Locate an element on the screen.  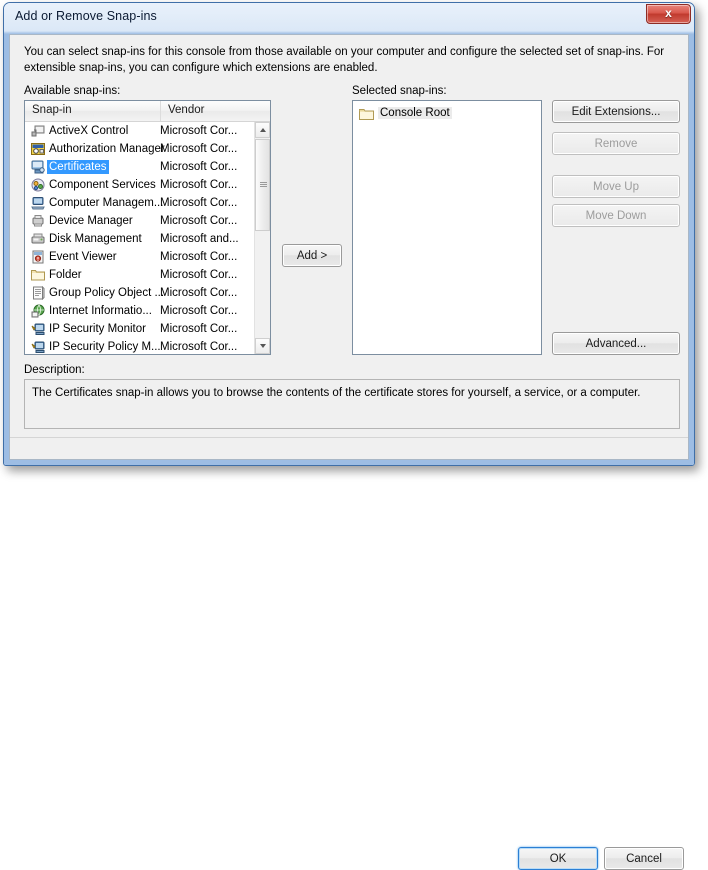
snapin-name: Component Services is located at coordinates (102, 185).